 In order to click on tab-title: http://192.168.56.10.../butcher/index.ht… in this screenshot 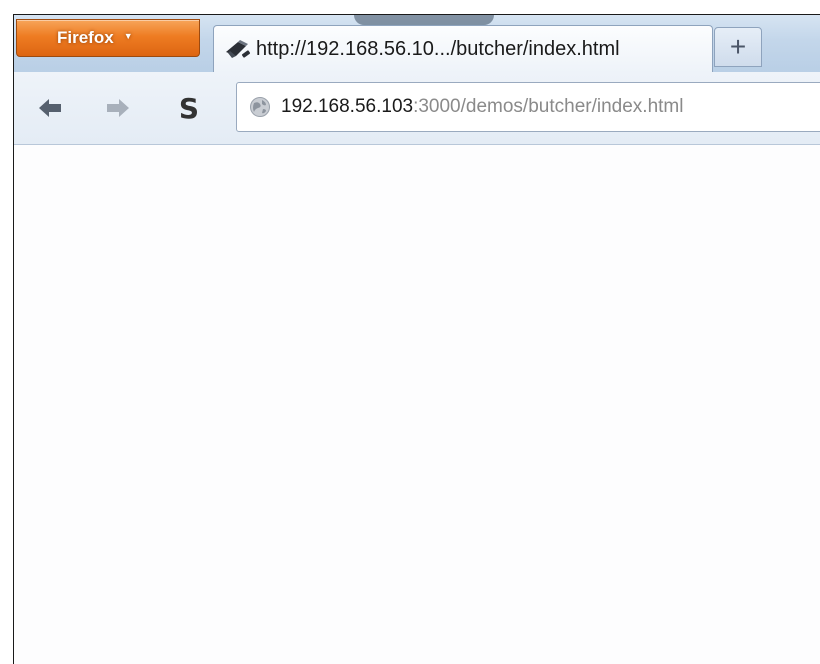, I will do `click(438, 49)`.